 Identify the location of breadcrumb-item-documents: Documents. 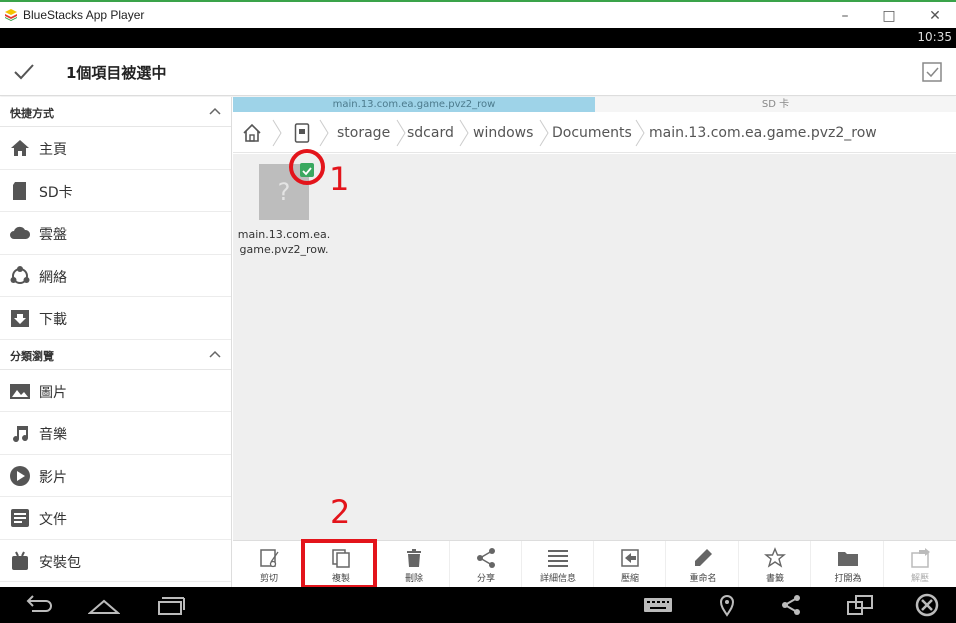
(592, 133).